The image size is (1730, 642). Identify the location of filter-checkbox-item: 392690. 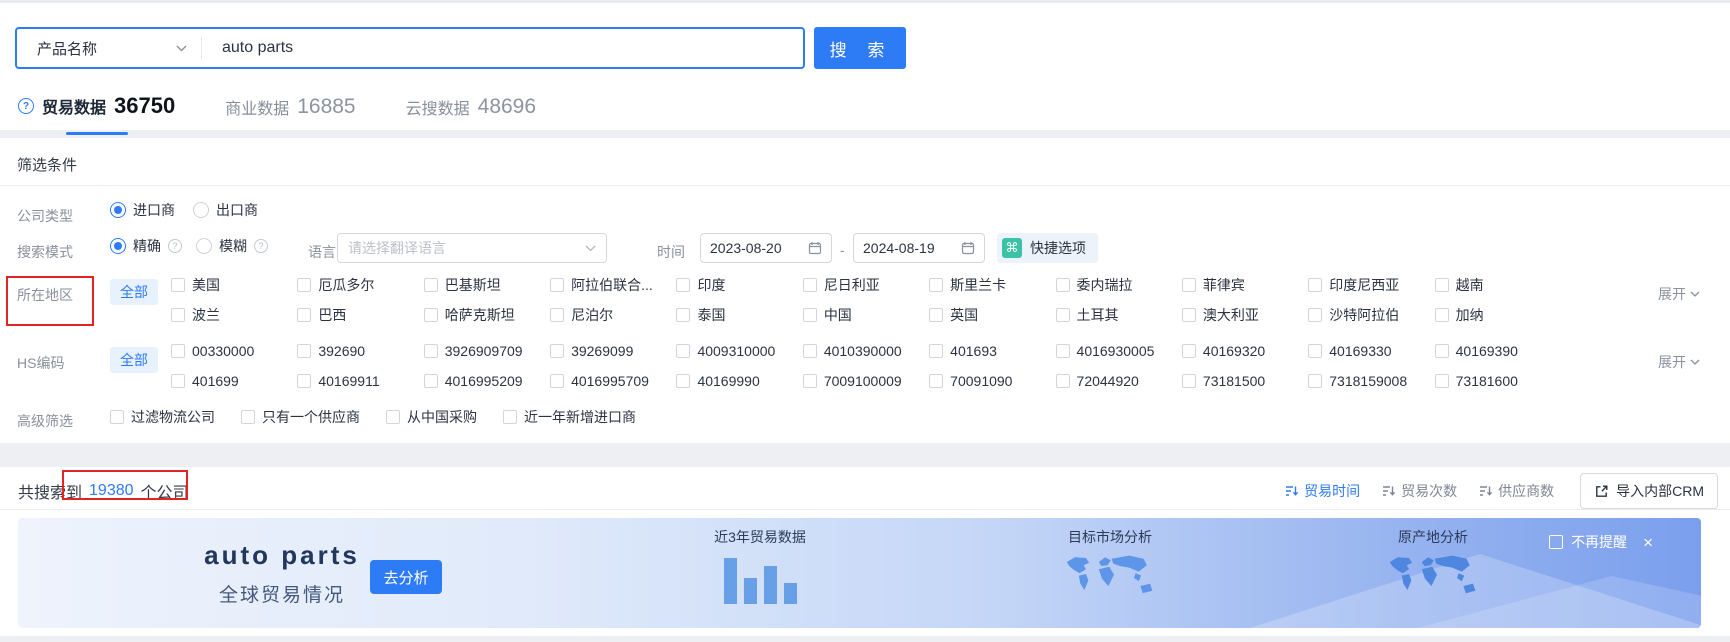
(360, 351).